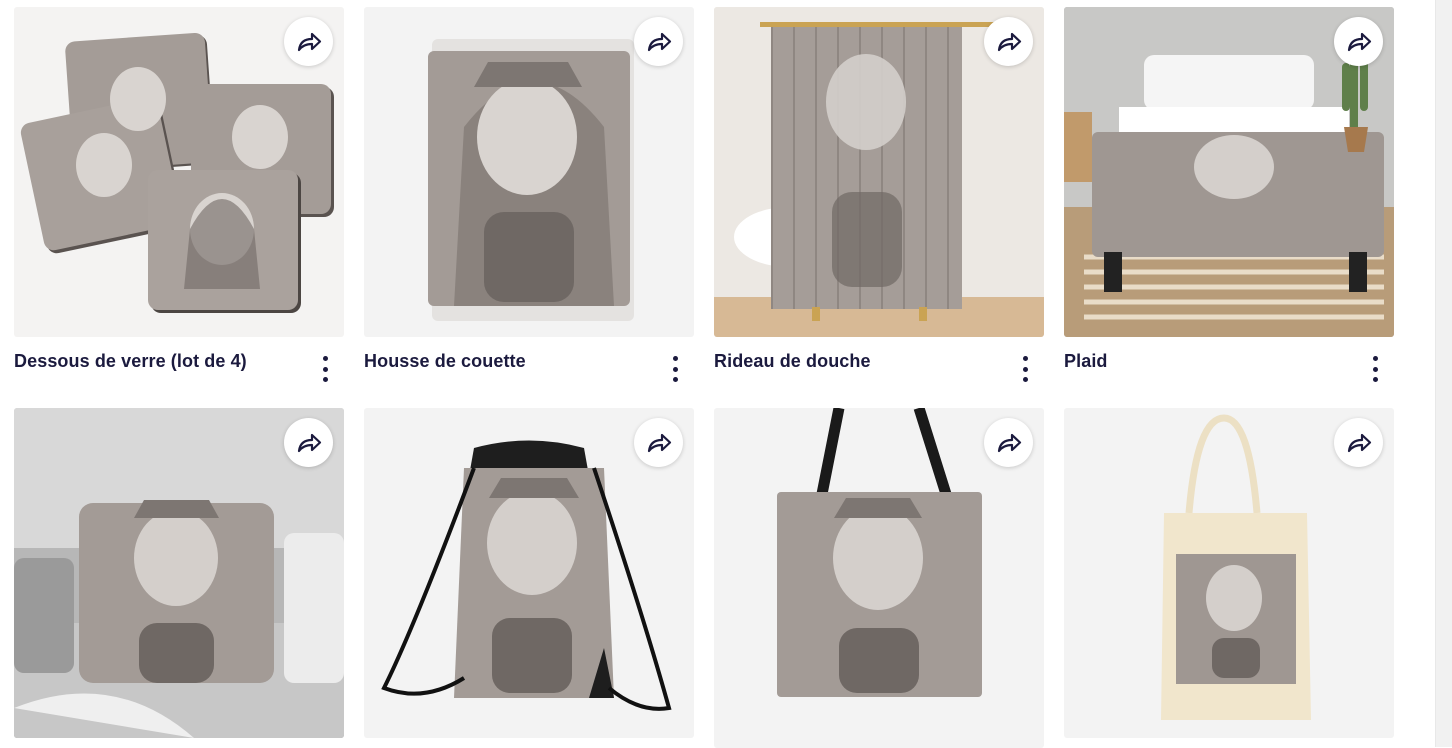 The height and width of the screenshot is (748, 1452). Describe the element at coordinates (879, 361) in the screenshot. I see `product-title: Rideau de douche` at that location.